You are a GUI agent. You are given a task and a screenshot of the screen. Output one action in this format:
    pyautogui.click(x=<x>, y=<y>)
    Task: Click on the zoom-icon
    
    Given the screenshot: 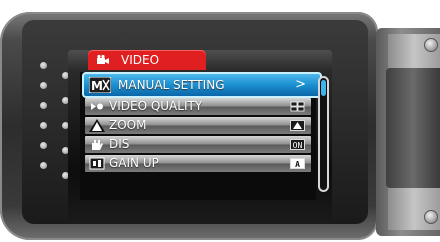 What is the action you would take?
    pyautogui.click(x=97, y=125)
    